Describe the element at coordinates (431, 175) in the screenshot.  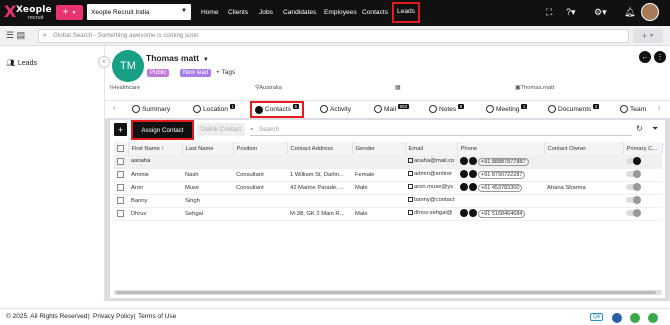
I see `email-cell: admin@entirer` at that location.